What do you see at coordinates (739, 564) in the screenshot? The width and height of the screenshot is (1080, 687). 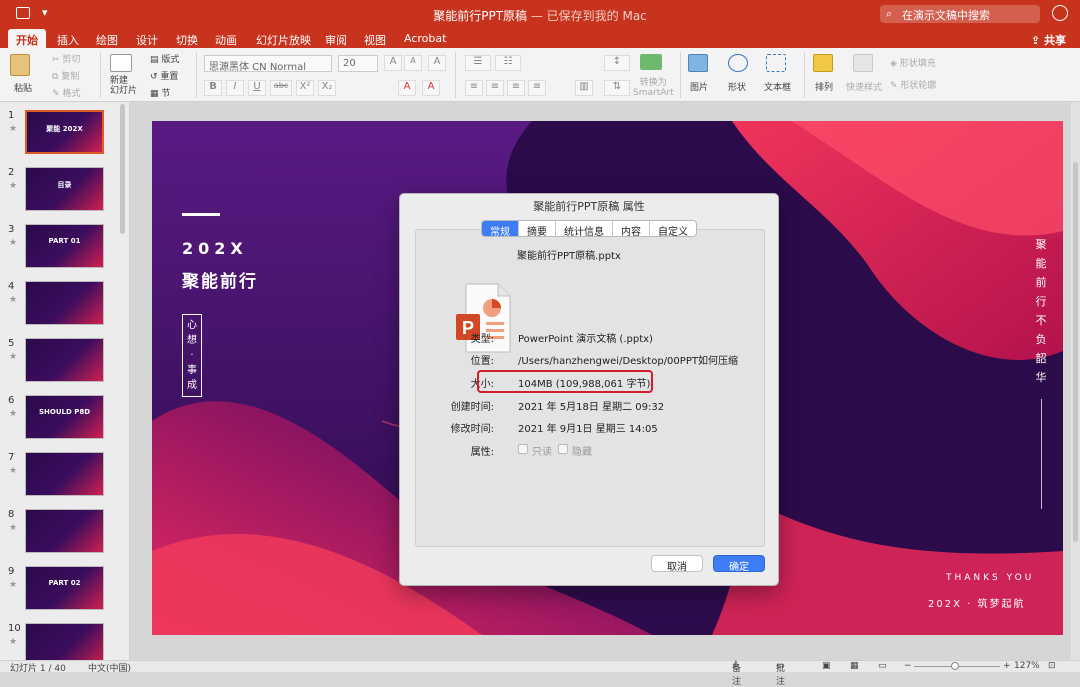 I see `ok-button: 确定` at bounding box center [739, 564].